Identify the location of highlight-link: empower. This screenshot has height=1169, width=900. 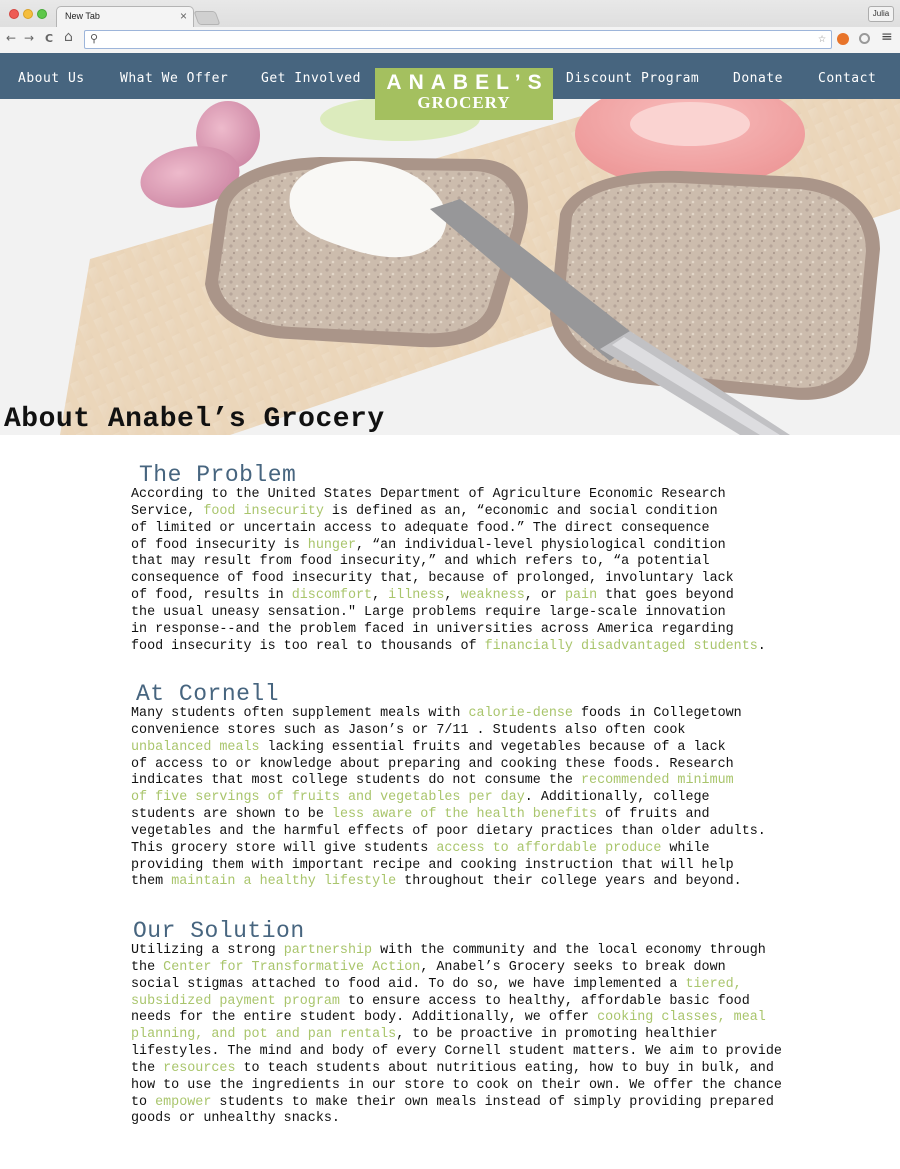
(183, 1102).